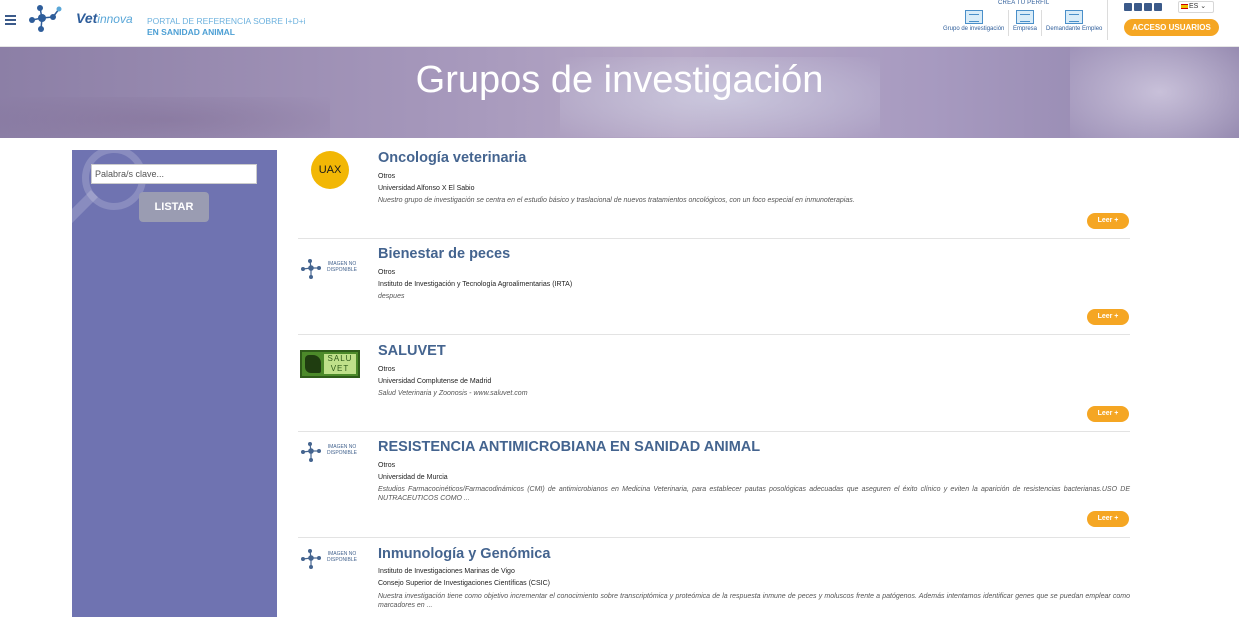  What do you see at coordinates (1203, 6) in the screenshot?
I see `chevron-down-icon: ⌄` at bounding box center [1203, 6].